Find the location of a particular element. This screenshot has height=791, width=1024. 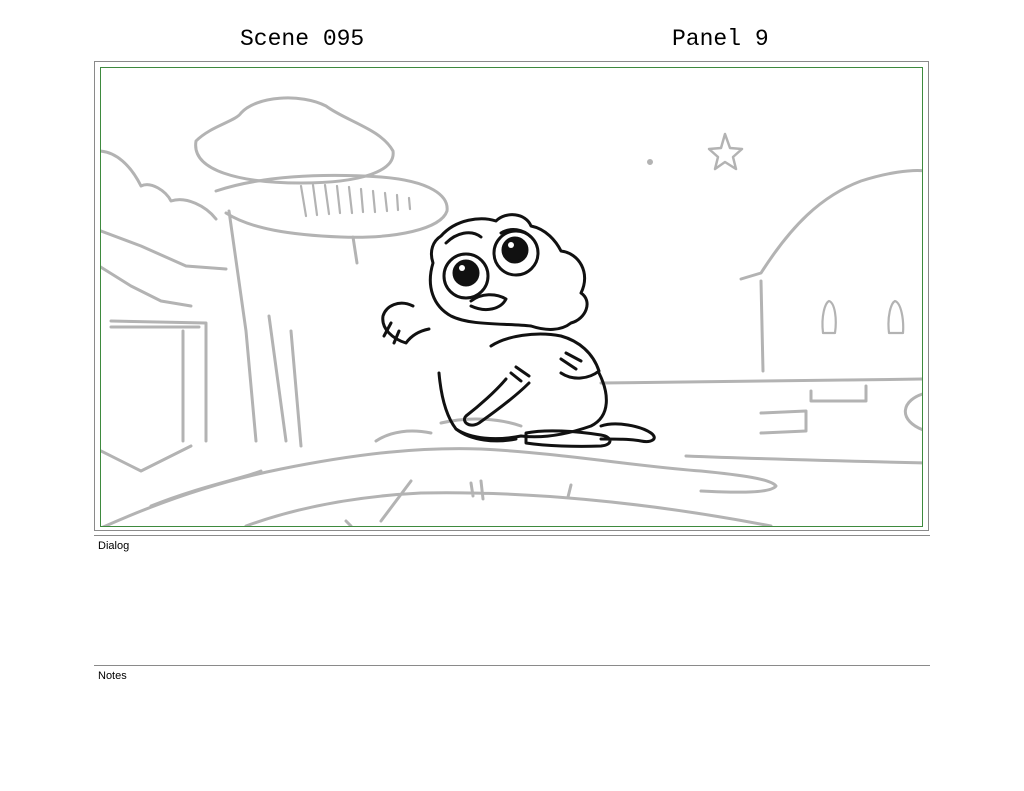

panel-number: Panel 9 is located at coordinates (720, 39).